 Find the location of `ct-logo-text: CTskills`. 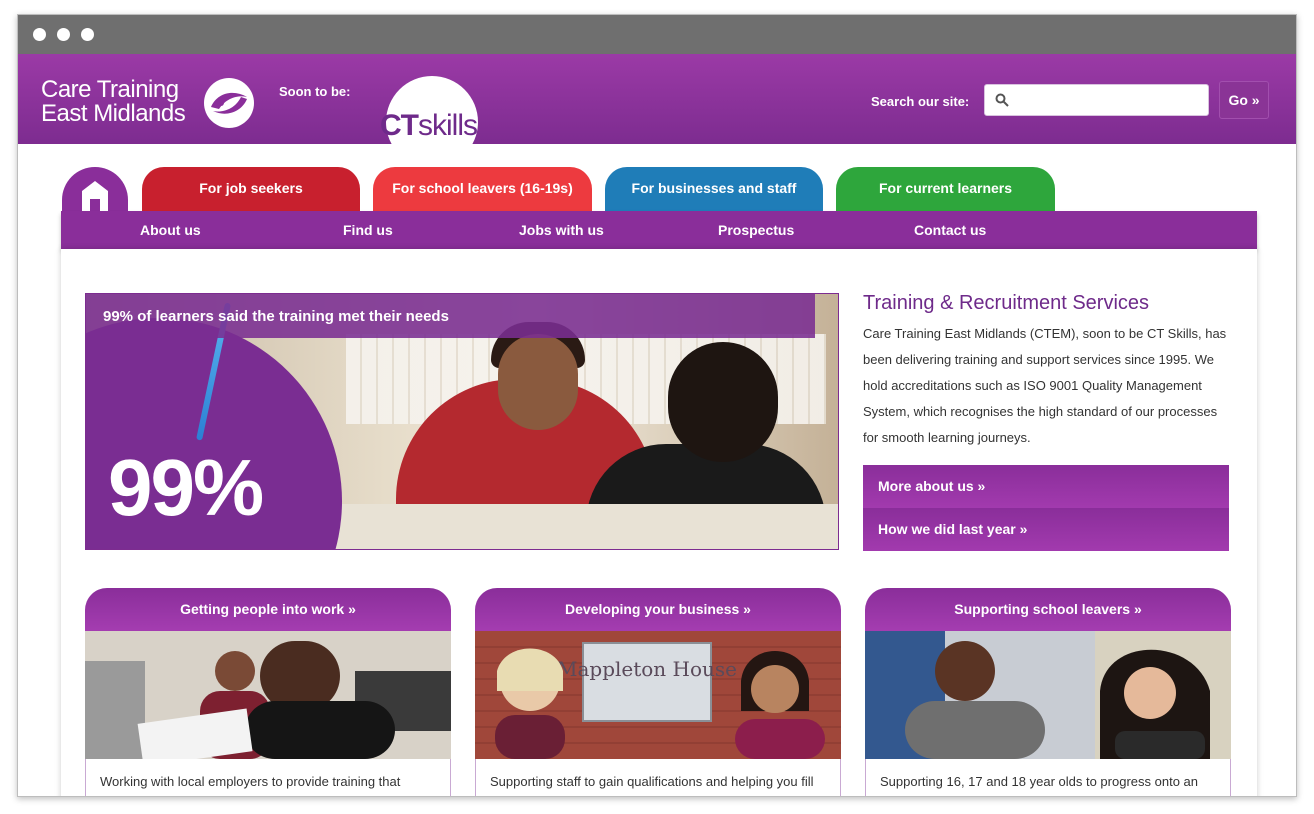

ct-logo-text: CTskills is located at coordinates (429, 126).